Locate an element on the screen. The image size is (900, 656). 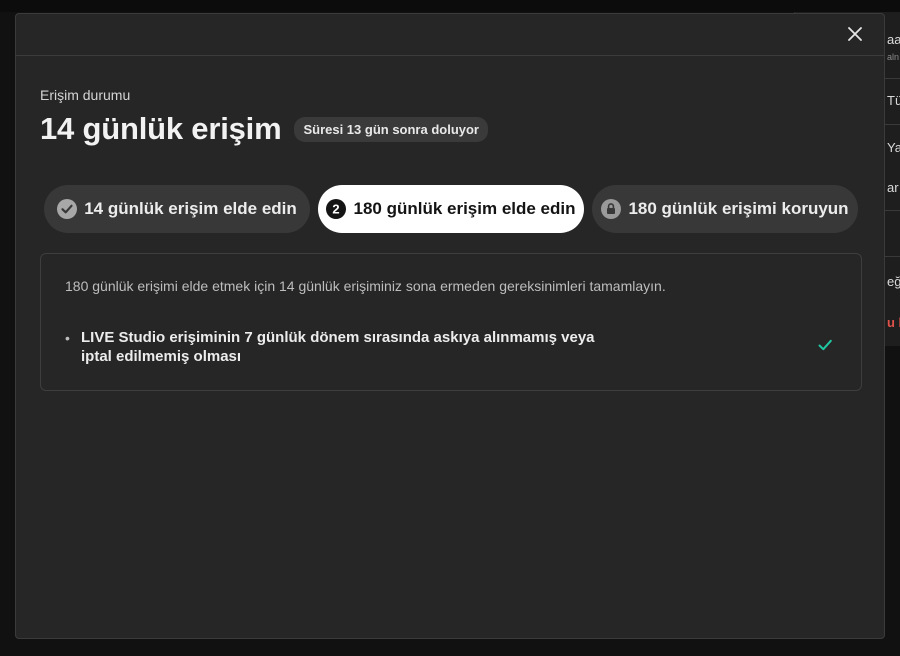
number-2-circle-icon: 2 is located at coordinates (336, 209).